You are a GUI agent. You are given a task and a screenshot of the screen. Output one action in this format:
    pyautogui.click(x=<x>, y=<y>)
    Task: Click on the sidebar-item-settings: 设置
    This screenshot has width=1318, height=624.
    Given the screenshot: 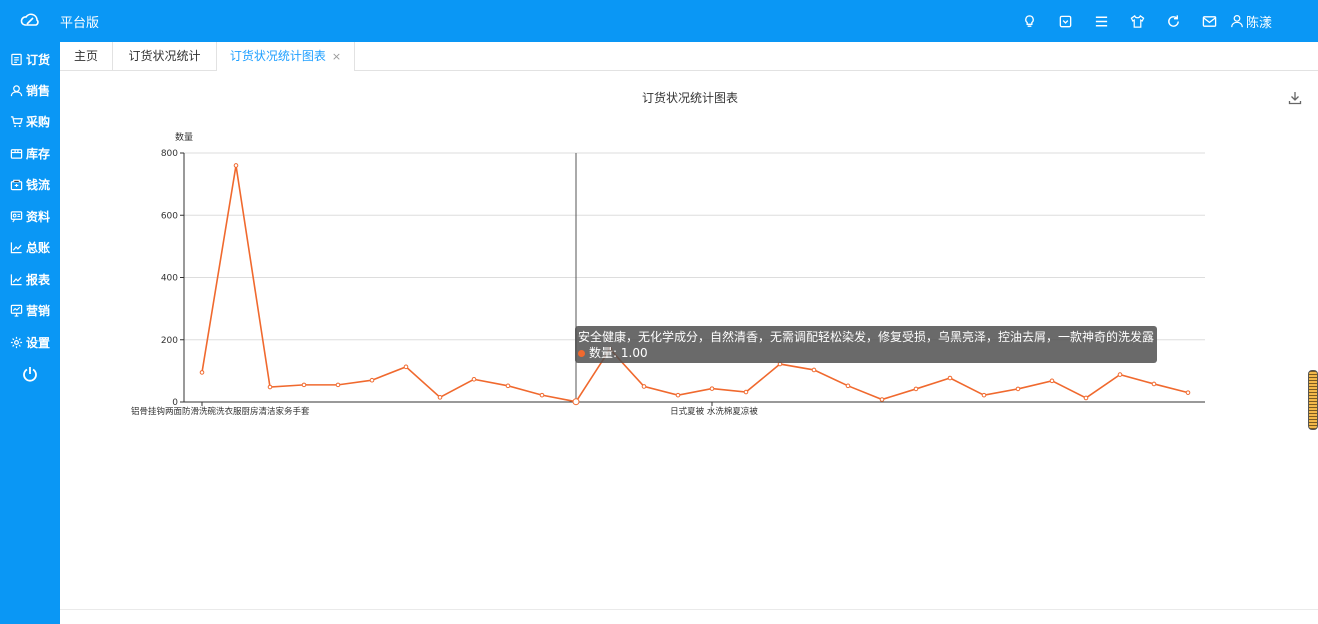 What is the action you would take?
    pyautogui.click(x=30, y=342)
    